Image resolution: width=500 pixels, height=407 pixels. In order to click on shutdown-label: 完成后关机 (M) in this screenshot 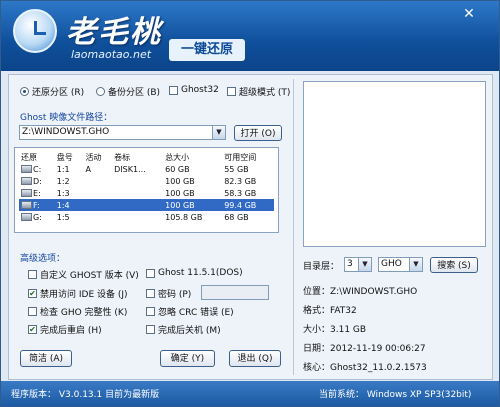, I will do `click(189, 331)`.